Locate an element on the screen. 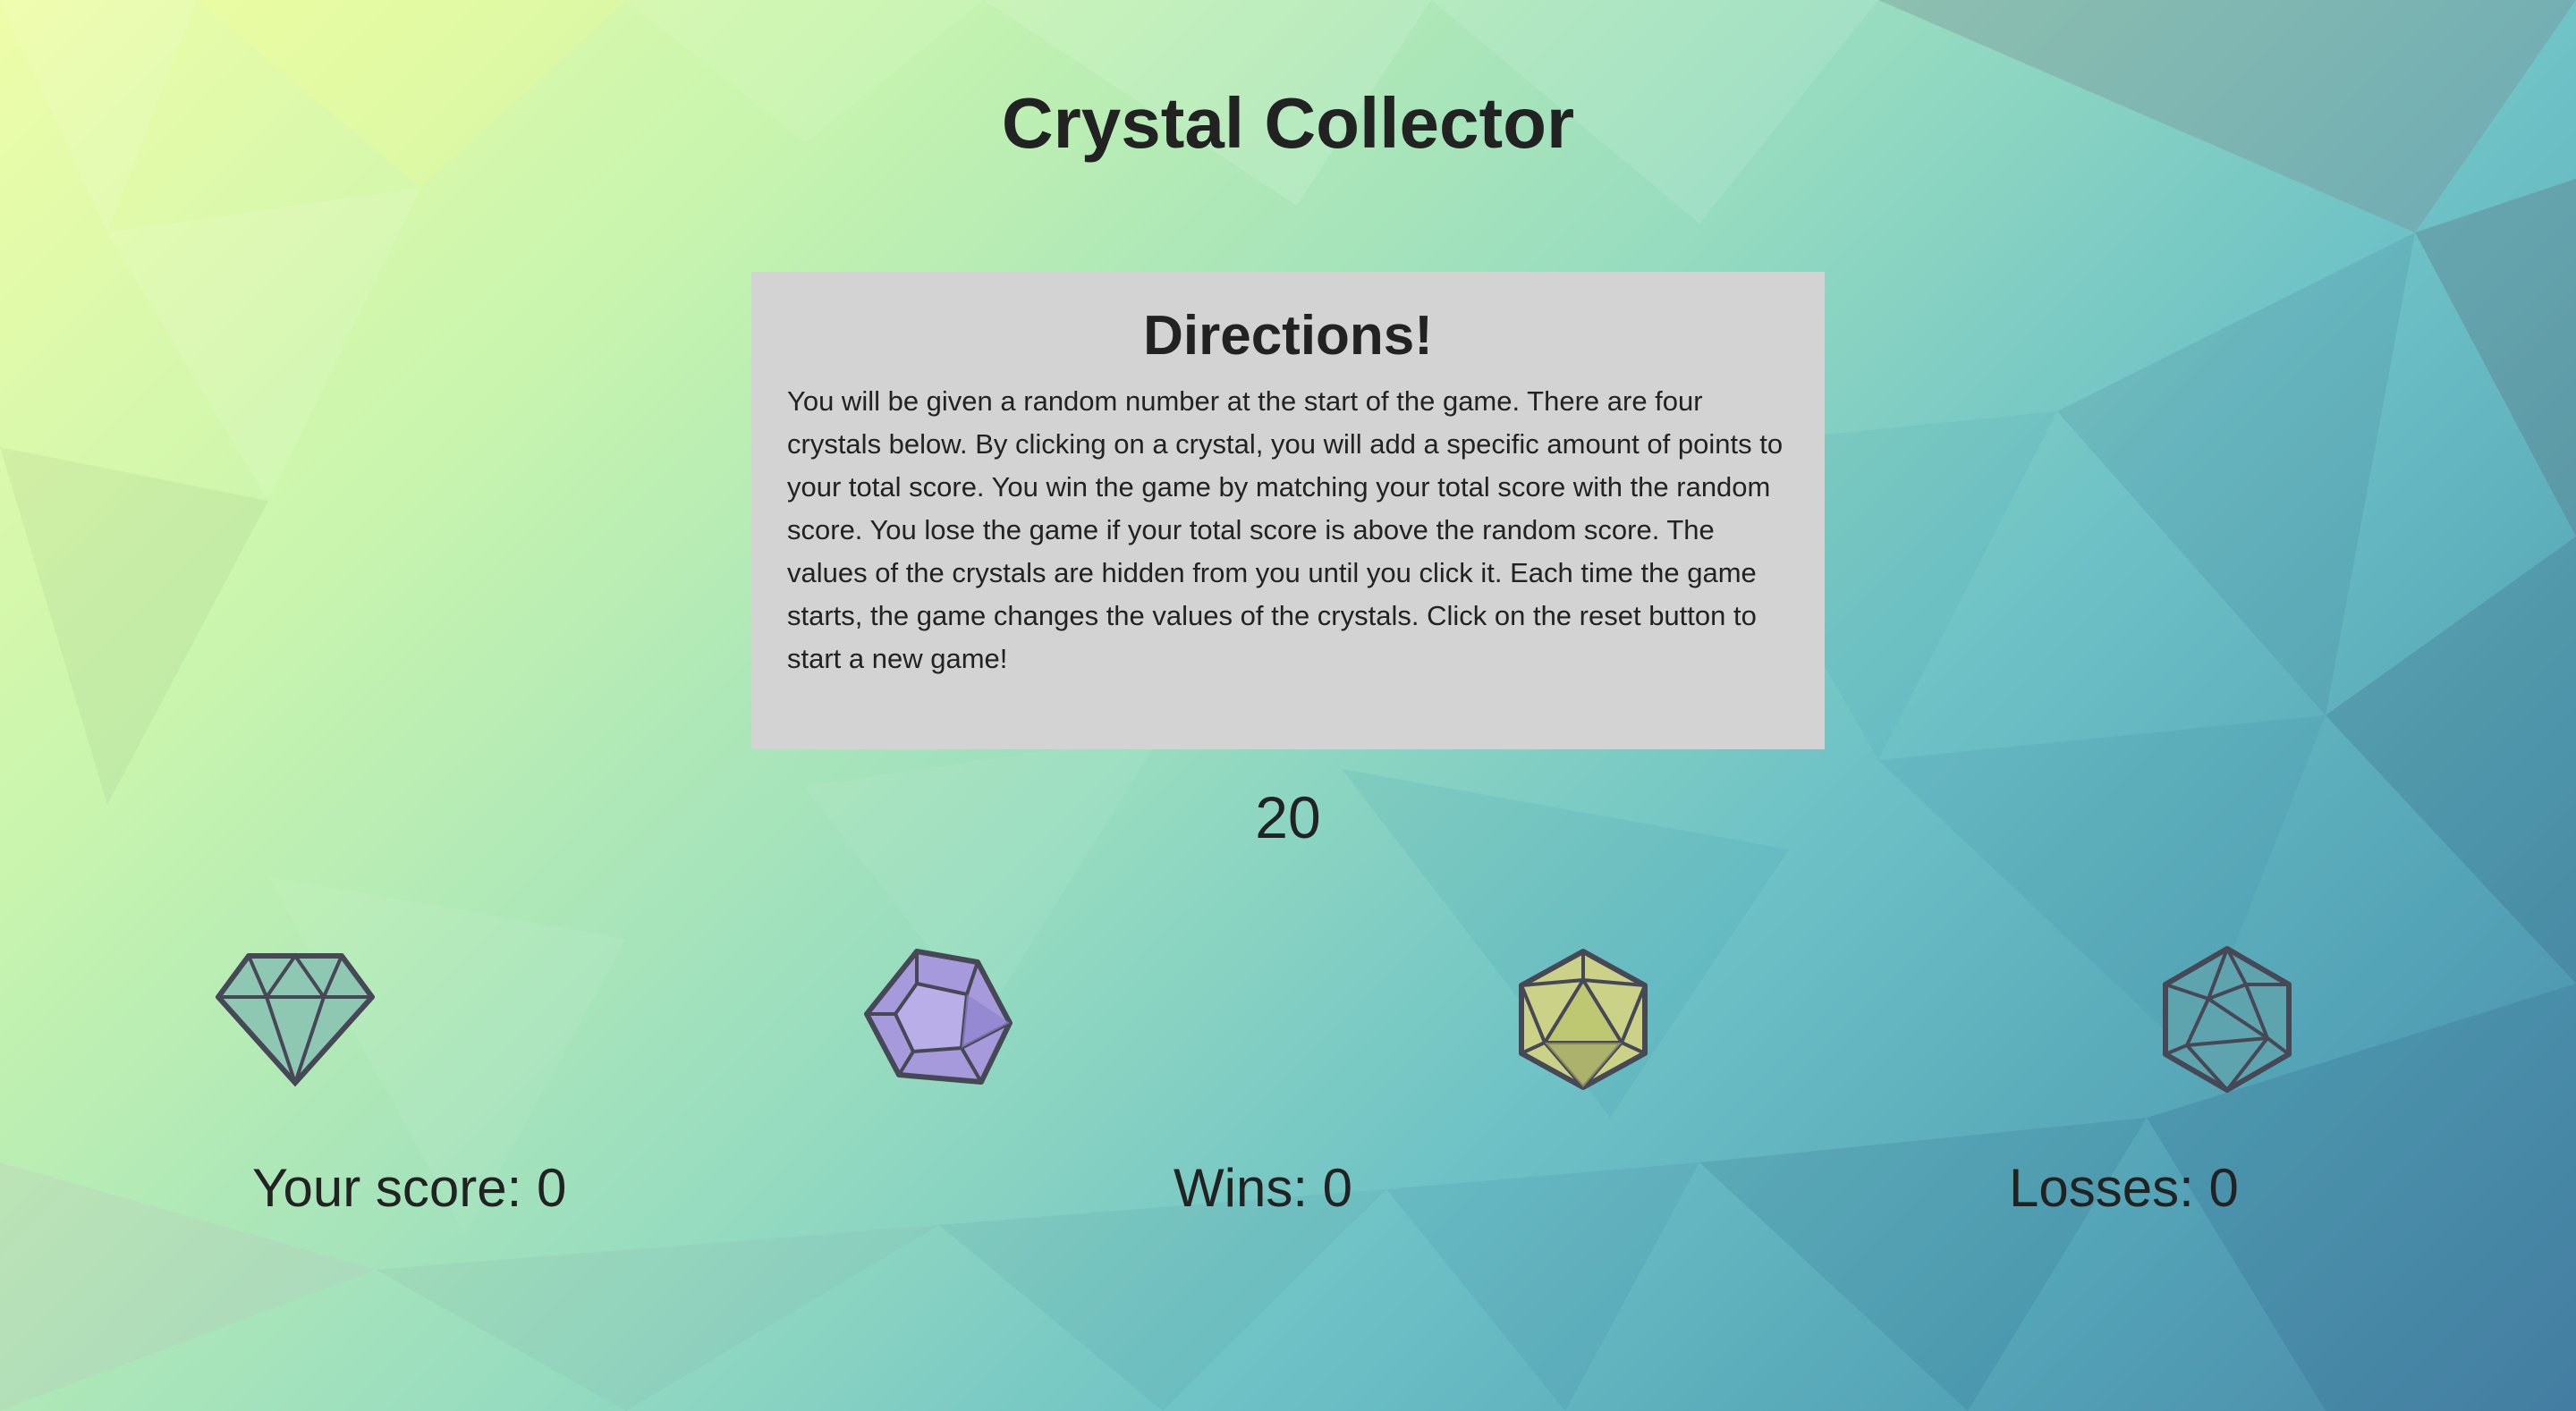 The image size is (2576, 1411). page-title: Crystal Collector is located at coordinates (1288, 123).